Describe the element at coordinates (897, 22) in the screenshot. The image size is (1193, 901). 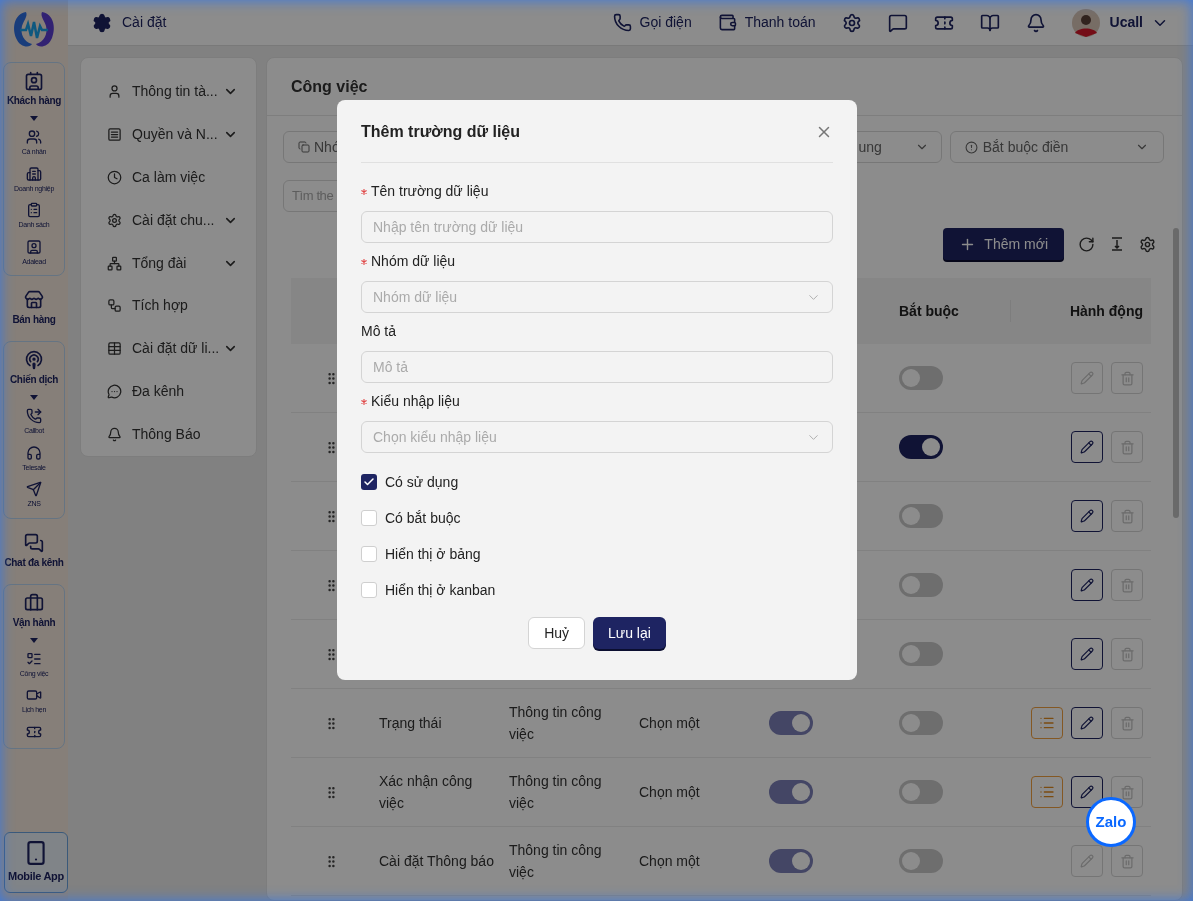
I see `message-icon` at that location.